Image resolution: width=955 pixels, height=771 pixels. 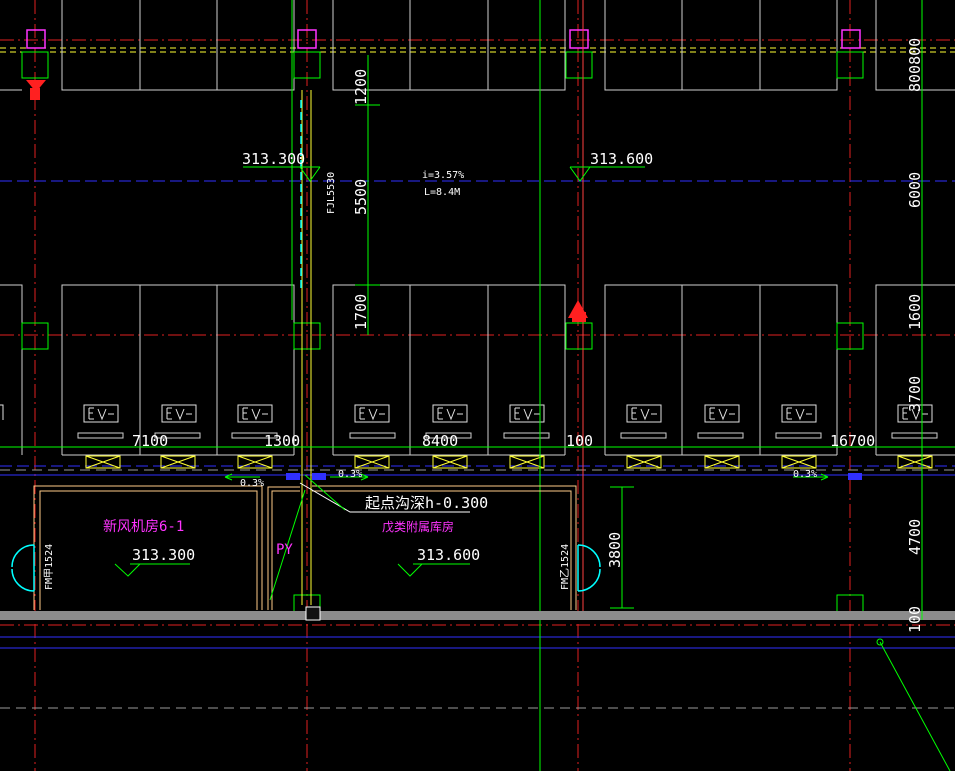 What do you see at coordinates (361, 197) in the screenshot?
I see `dim-5500: 5500` at bounding box center [361, 197].